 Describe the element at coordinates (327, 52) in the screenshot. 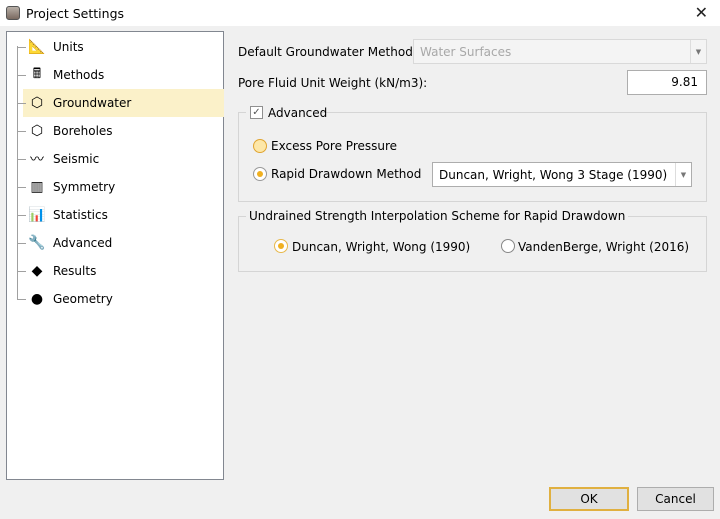

I see `method-label: Default Groundwater Method:` at that location.